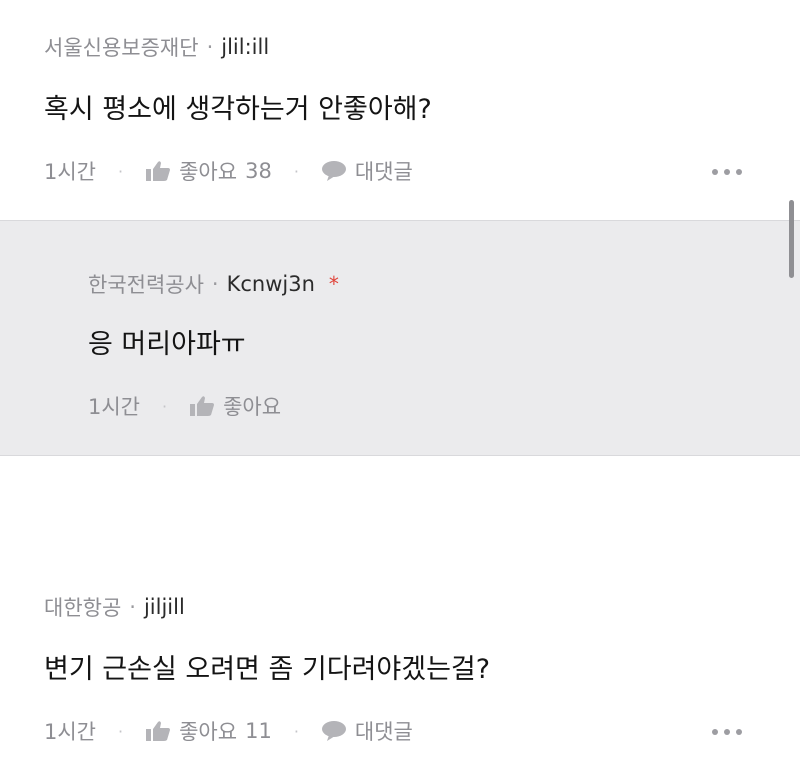  I want to click on author-nickname: Kcnwj3n, so click(270, 284).